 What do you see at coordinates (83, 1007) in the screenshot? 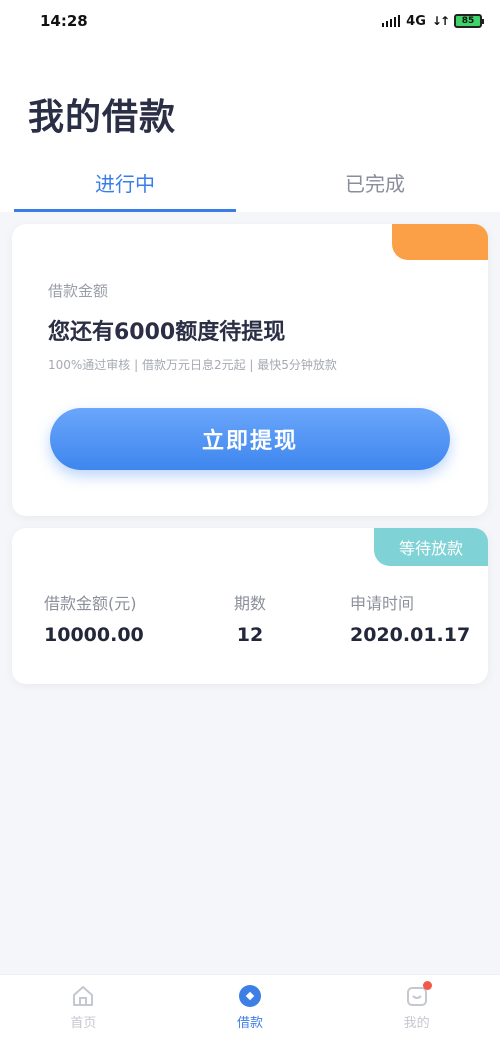
I see `nav-home: 首页` at bounding box center [83, 1007].